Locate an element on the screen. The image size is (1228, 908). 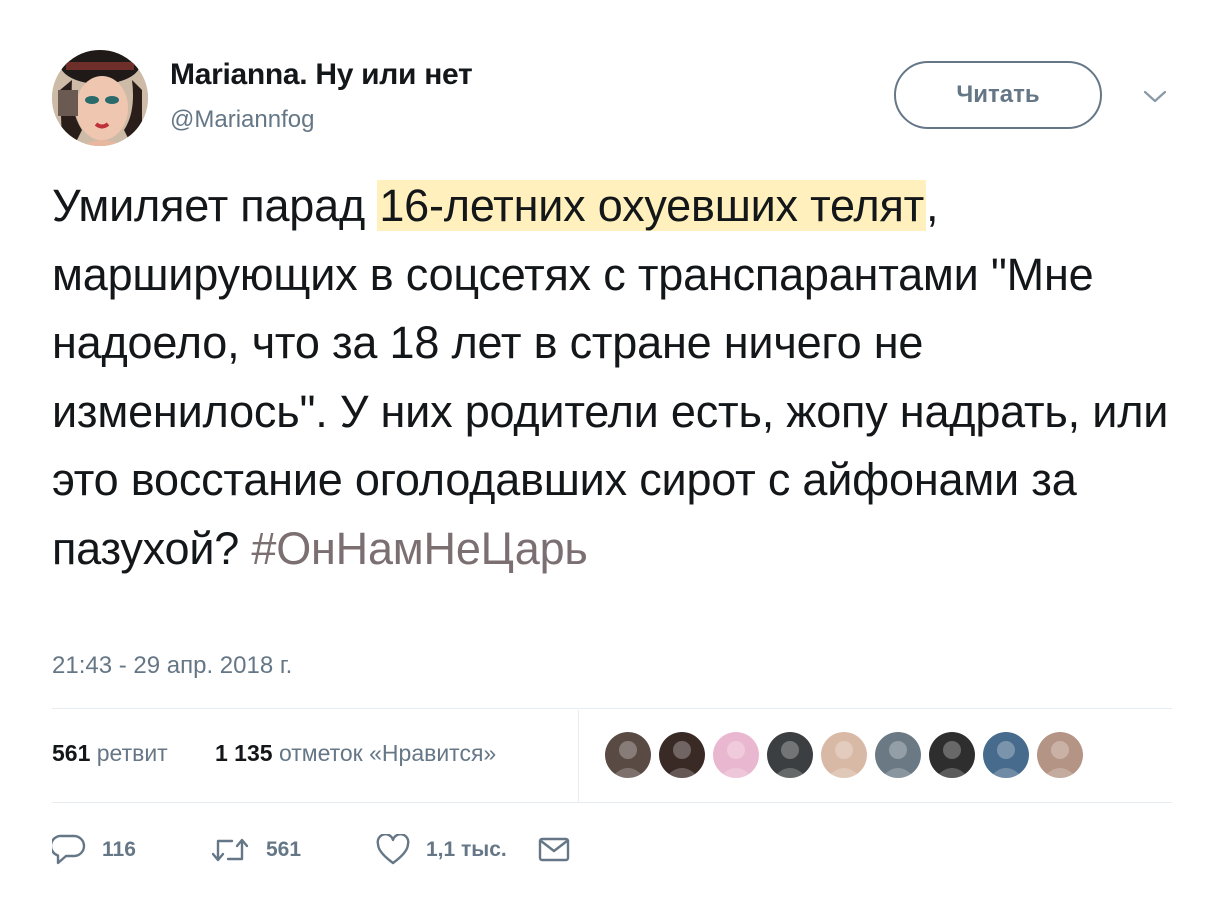
likes-stat: 1 135 отметок «Нравится» is located at coordinates (355, 753).